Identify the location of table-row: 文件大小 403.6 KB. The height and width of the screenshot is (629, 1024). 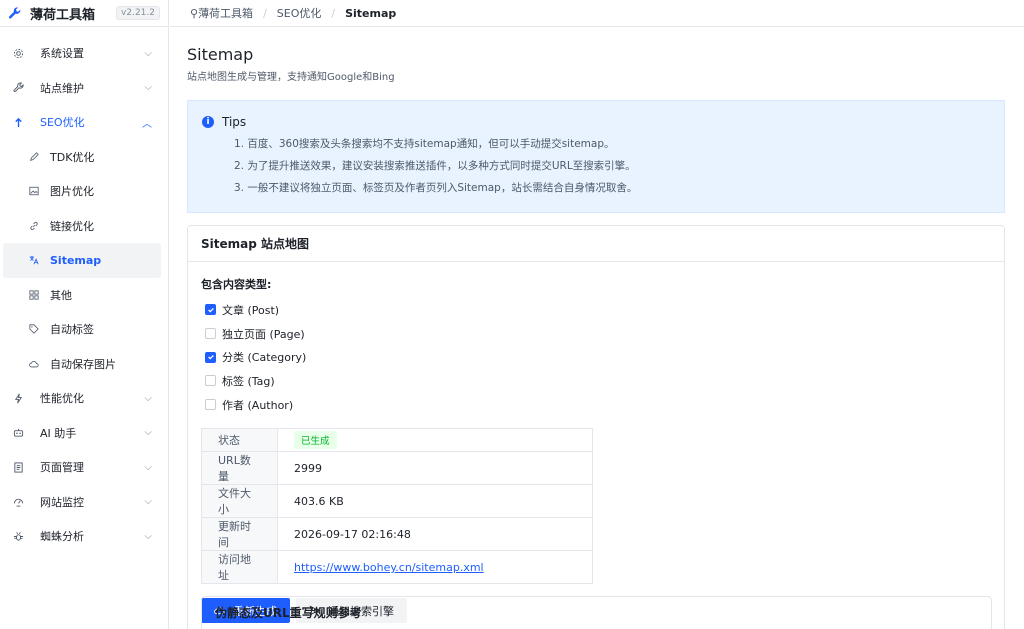
(397, 501).